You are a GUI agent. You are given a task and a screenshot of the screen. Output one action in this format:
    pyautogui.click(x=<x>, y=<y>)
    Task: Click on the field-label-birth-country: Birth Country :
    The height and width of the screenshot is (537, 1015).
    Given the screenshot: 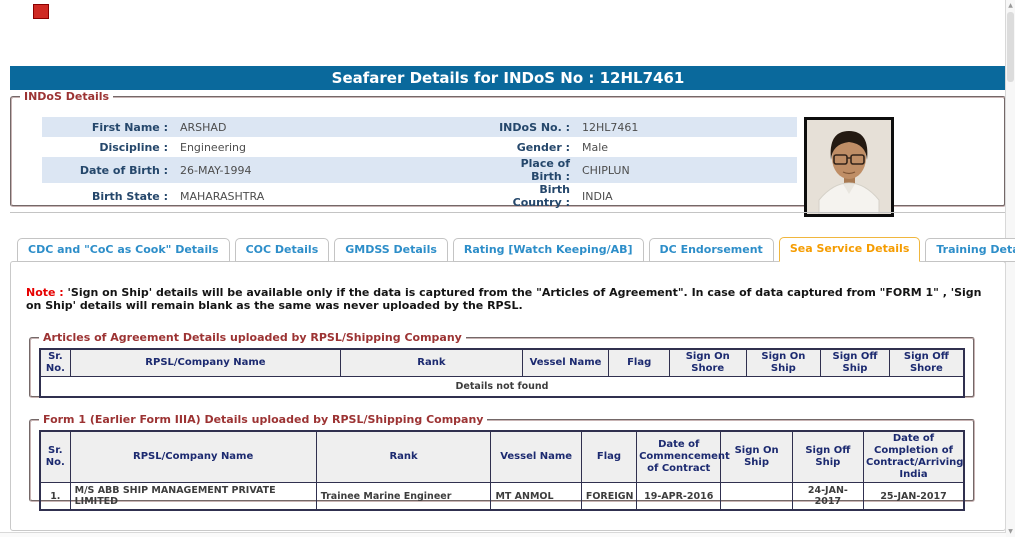 What is the action you would take?
    pyautogui.click(x=541, y=196)
    